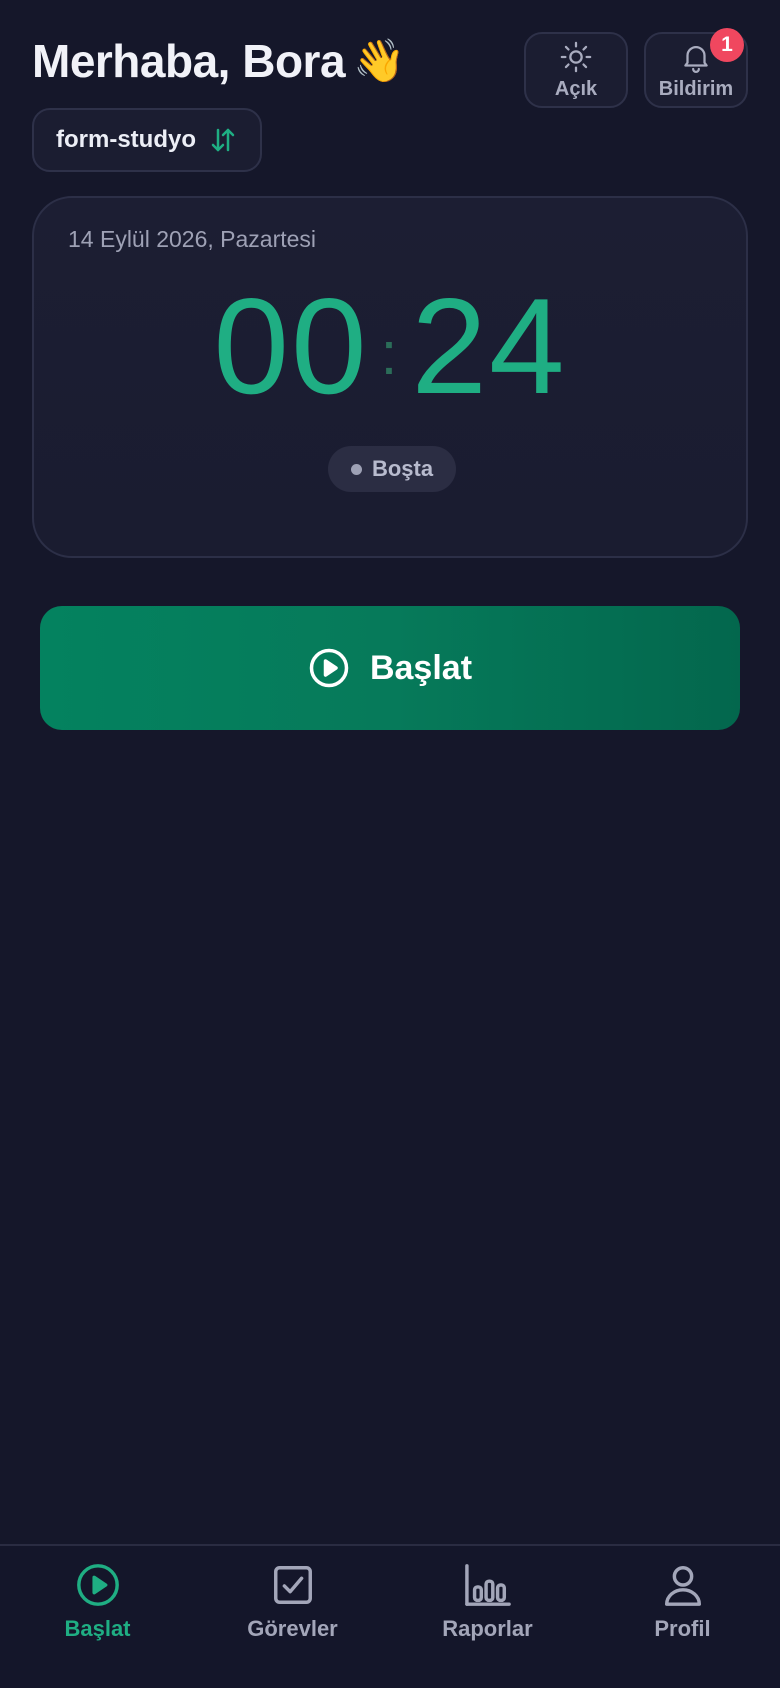  What do you see at coordinates (487, 1628) in the screenshot?
I see `nav-label-raporlar: Raporlar` at bounding box center [487, 1628].